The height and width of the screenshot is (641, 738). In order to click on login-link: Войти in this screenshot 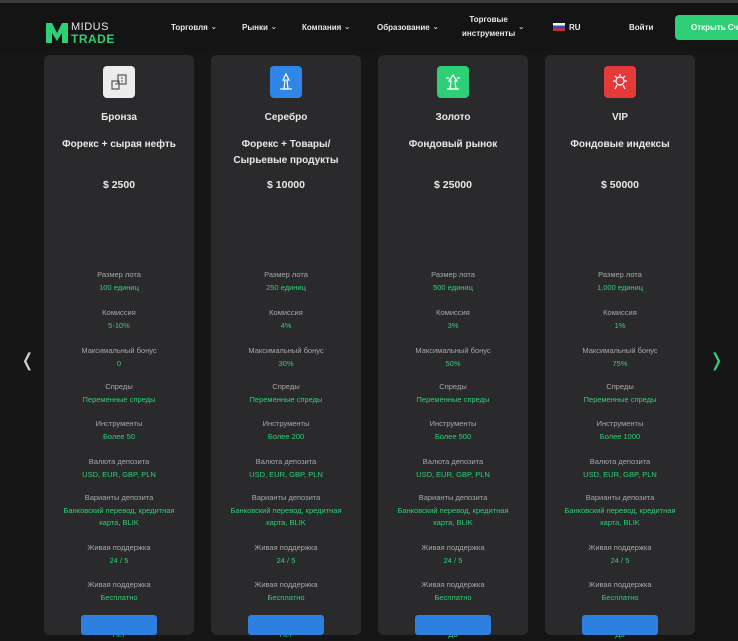, I will do `click(641, 27)`.